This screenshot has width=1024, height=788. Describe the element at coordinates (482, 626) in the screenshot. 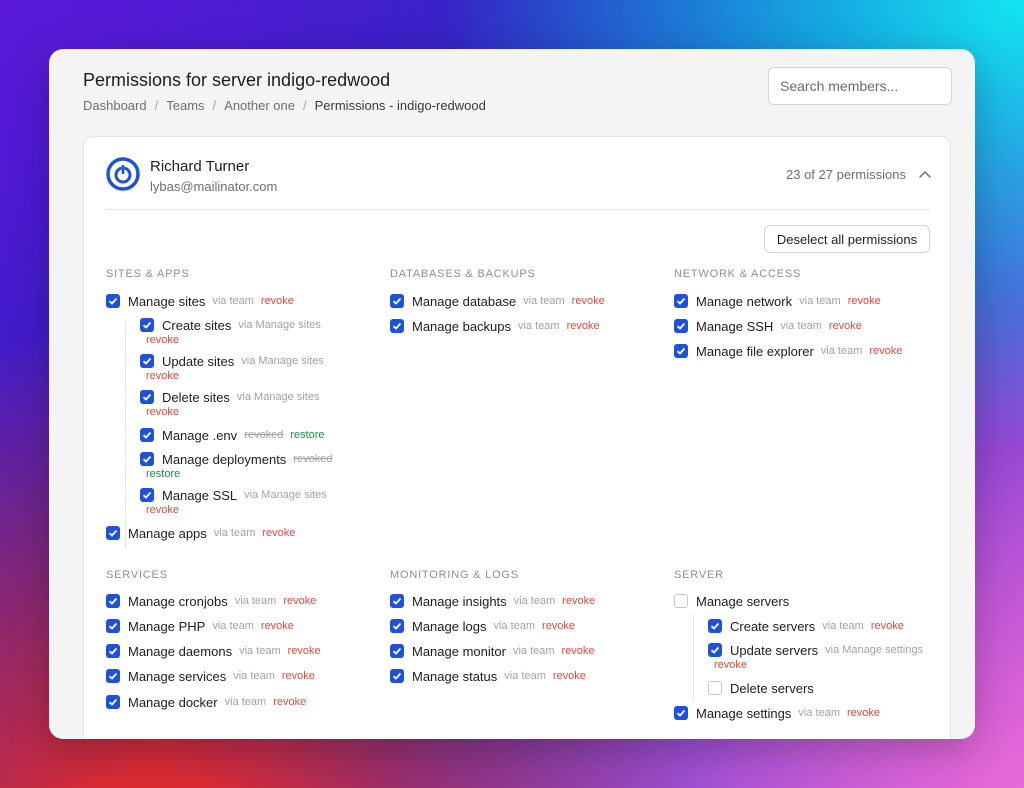

I see `perm-manage-logs: Manage logs via team revoke` at that location.